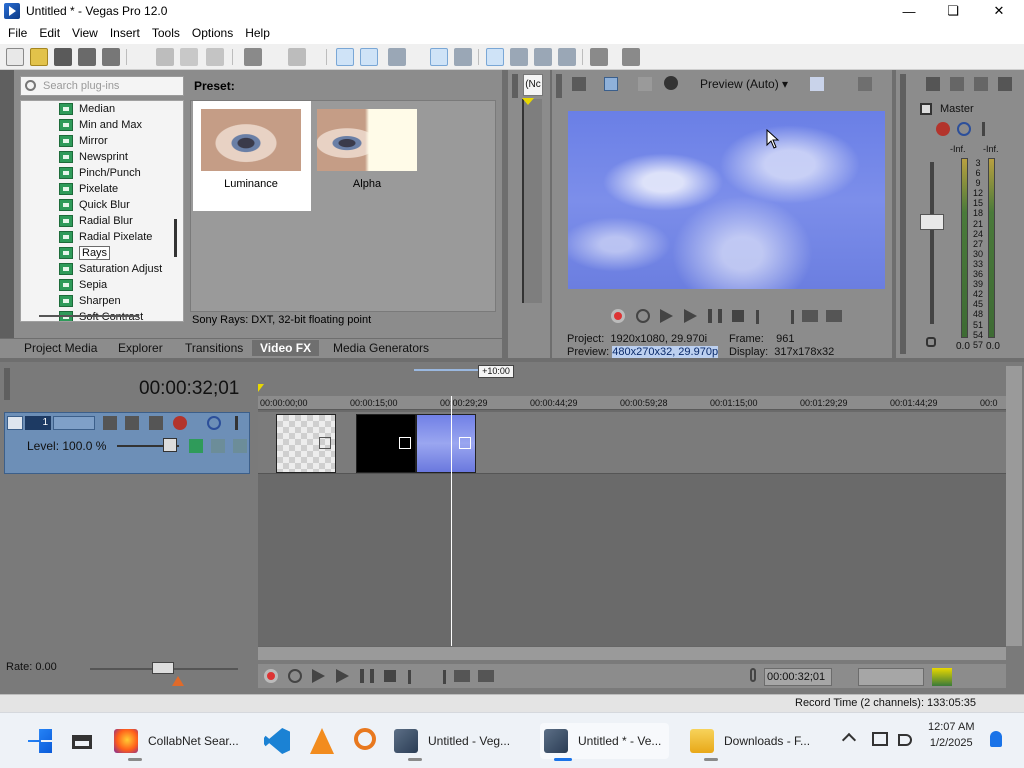  Describe the element at coordinates (943, 129) in the screenshot. I see `master-fx-icon` at that location.